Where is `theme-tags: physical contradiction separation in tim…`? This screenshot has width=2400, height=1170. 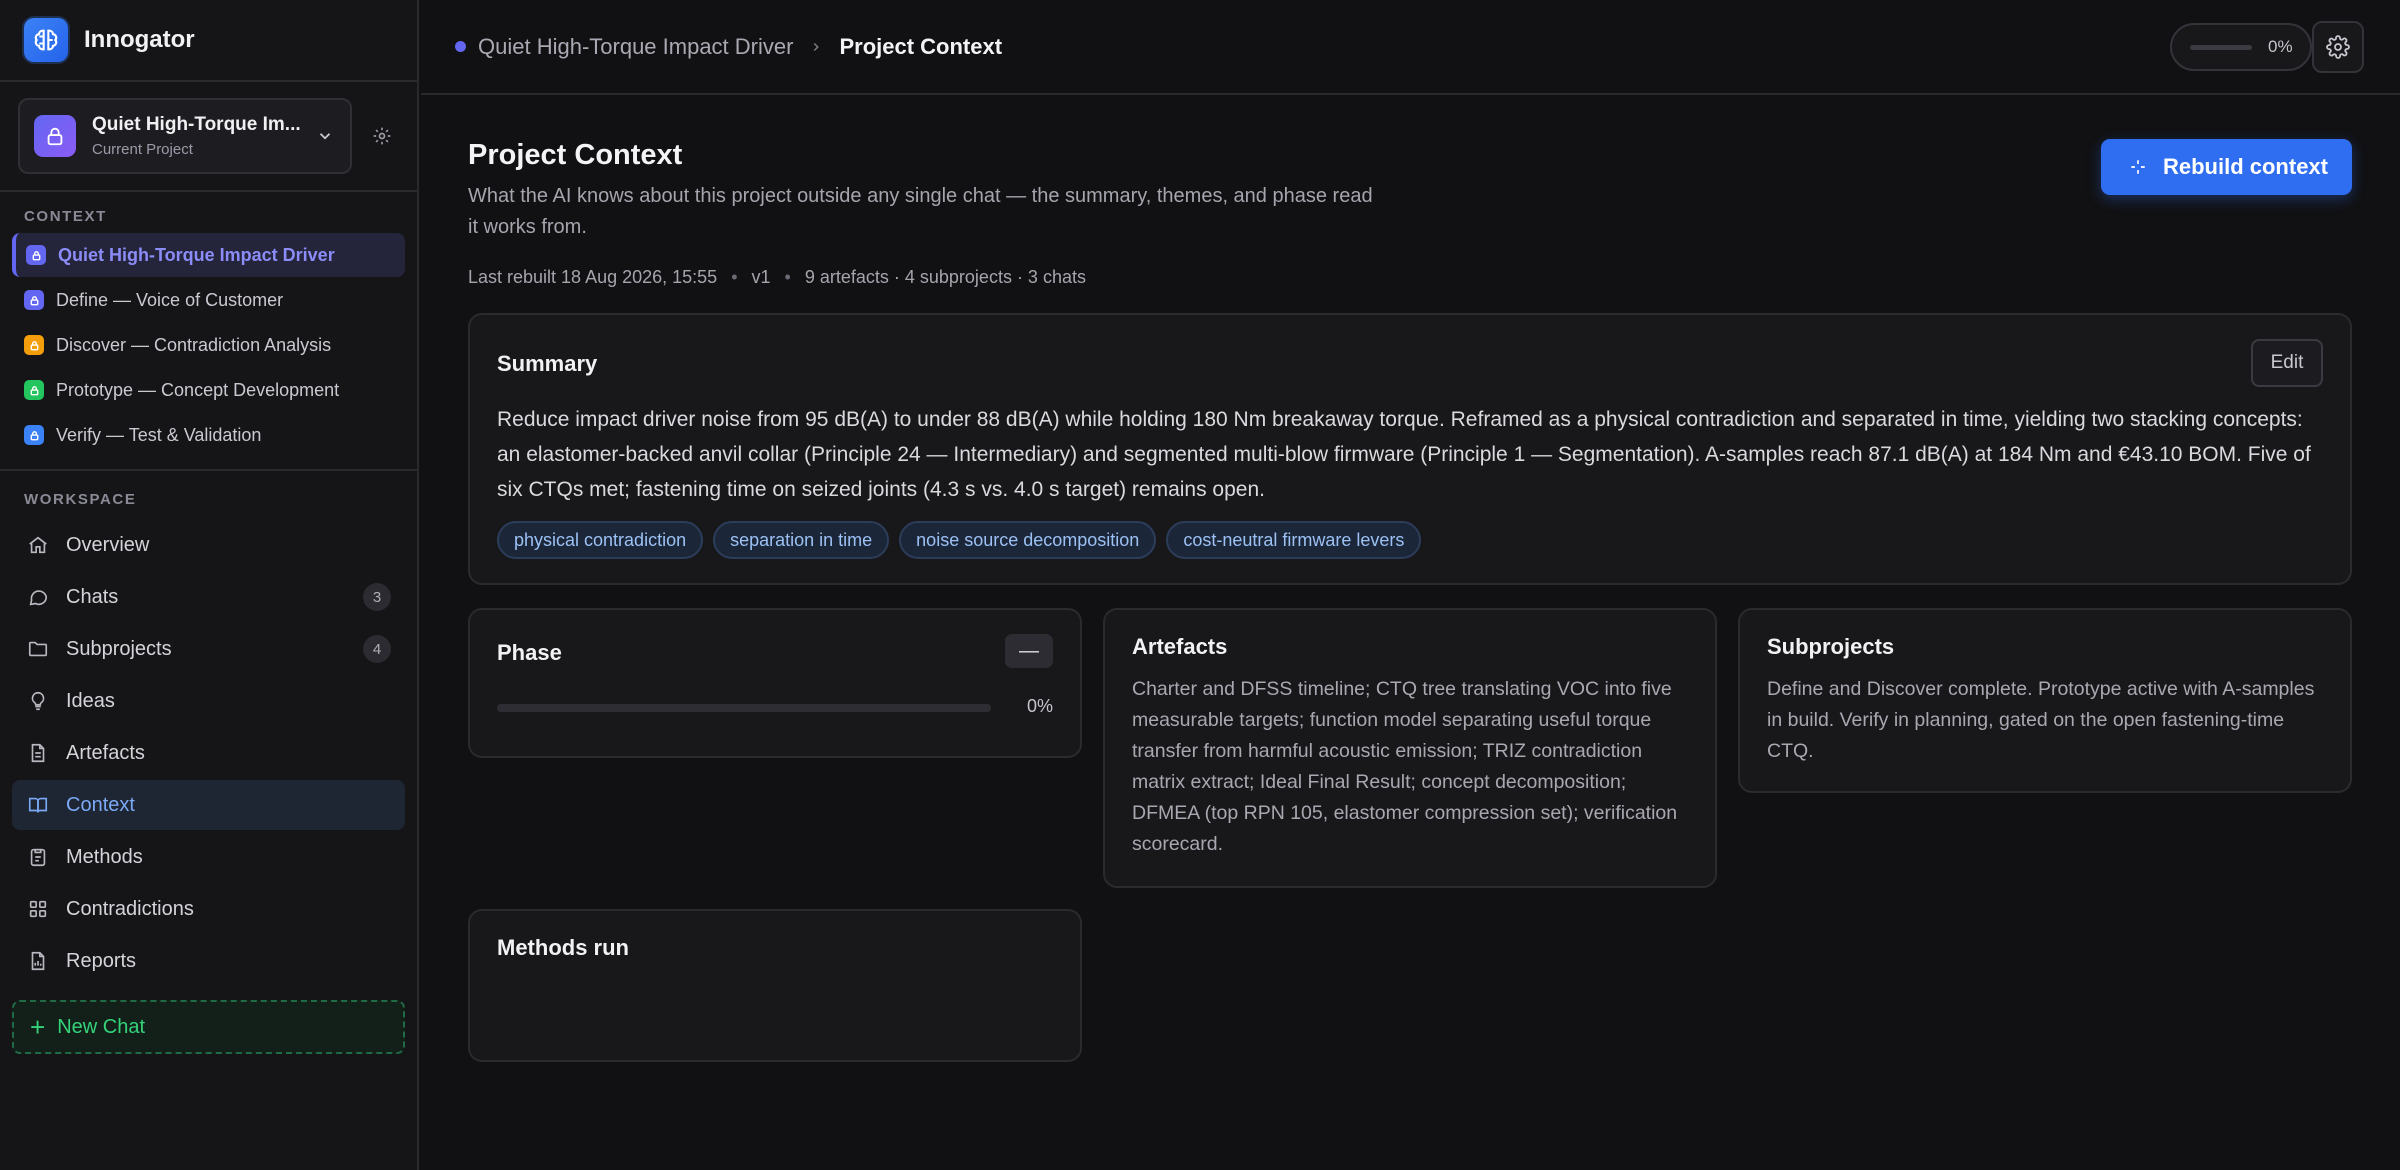 theme-tags: physical contradiction separation in tim… is located at coordinates (964, 540).